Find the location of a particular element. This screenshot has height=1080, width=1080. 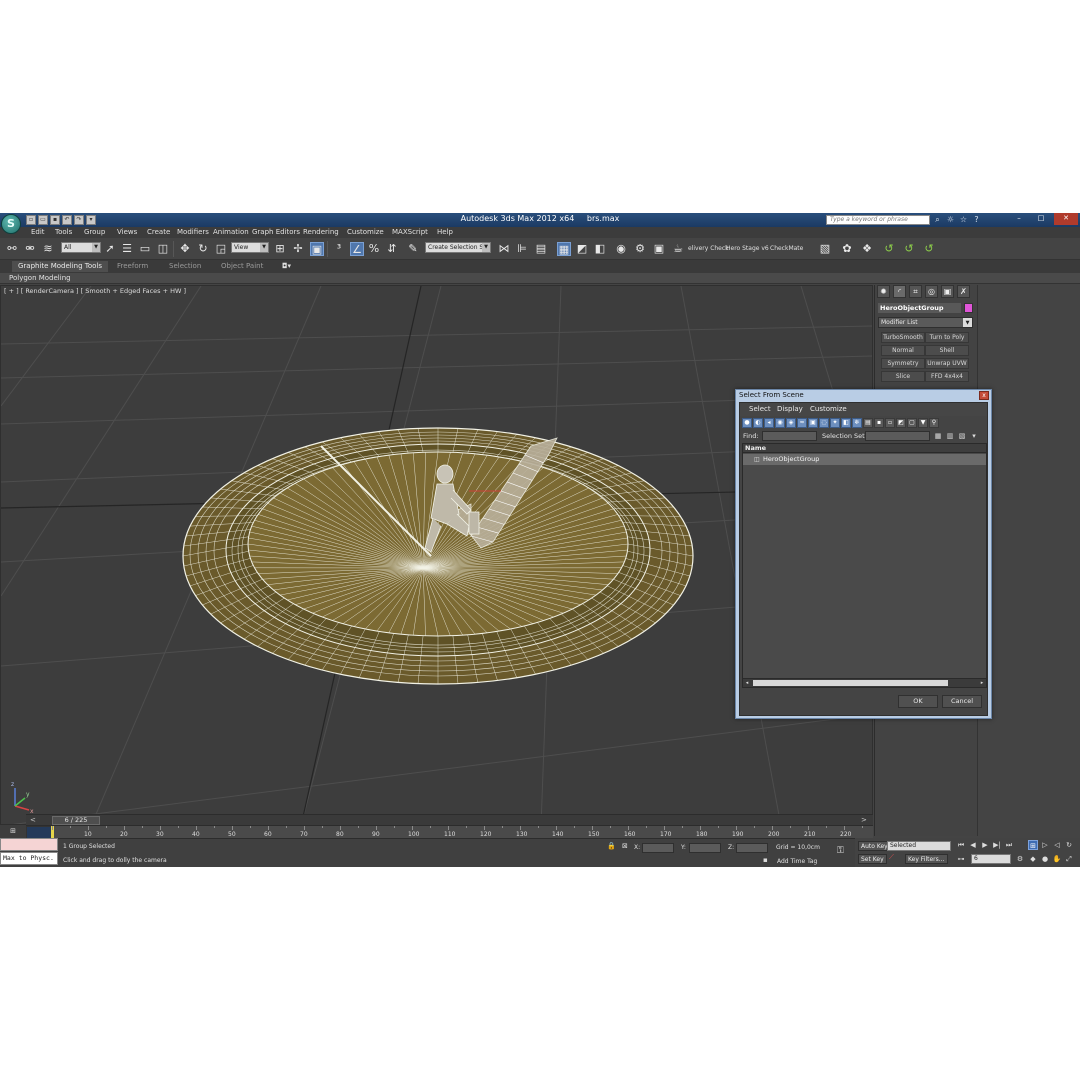

zoom-extents-selected-icon: ▷ is located at coordinates (1045, 845).